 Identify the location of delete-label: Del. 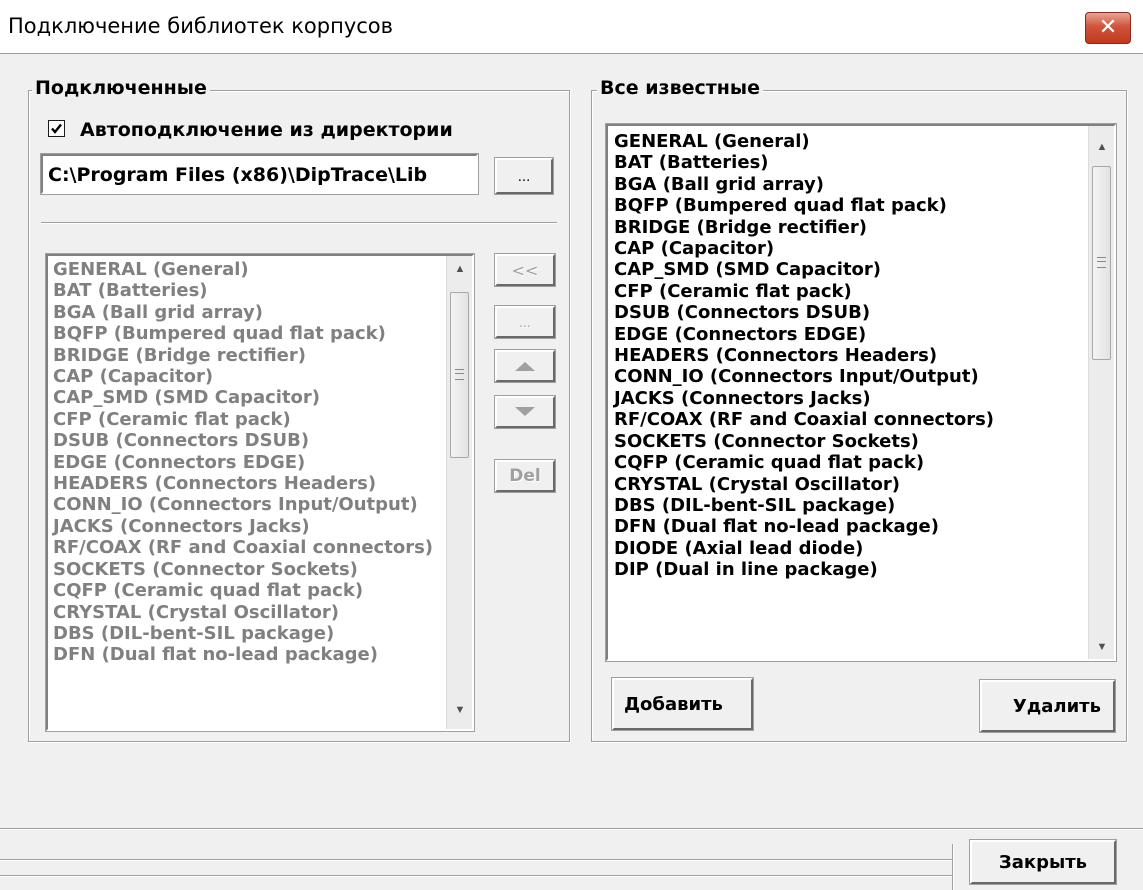
(525, 476).